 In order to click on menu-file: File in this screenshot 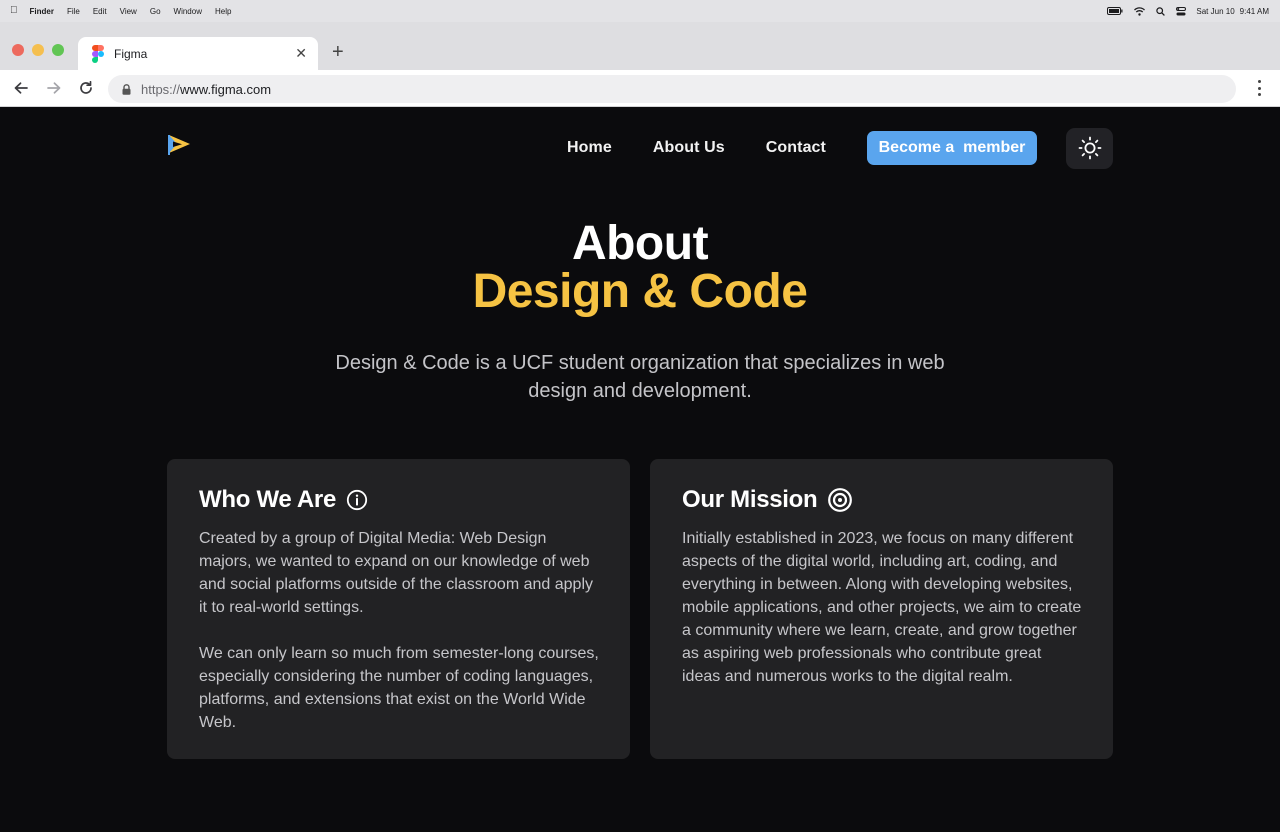, I will do `click(73, 11)`.